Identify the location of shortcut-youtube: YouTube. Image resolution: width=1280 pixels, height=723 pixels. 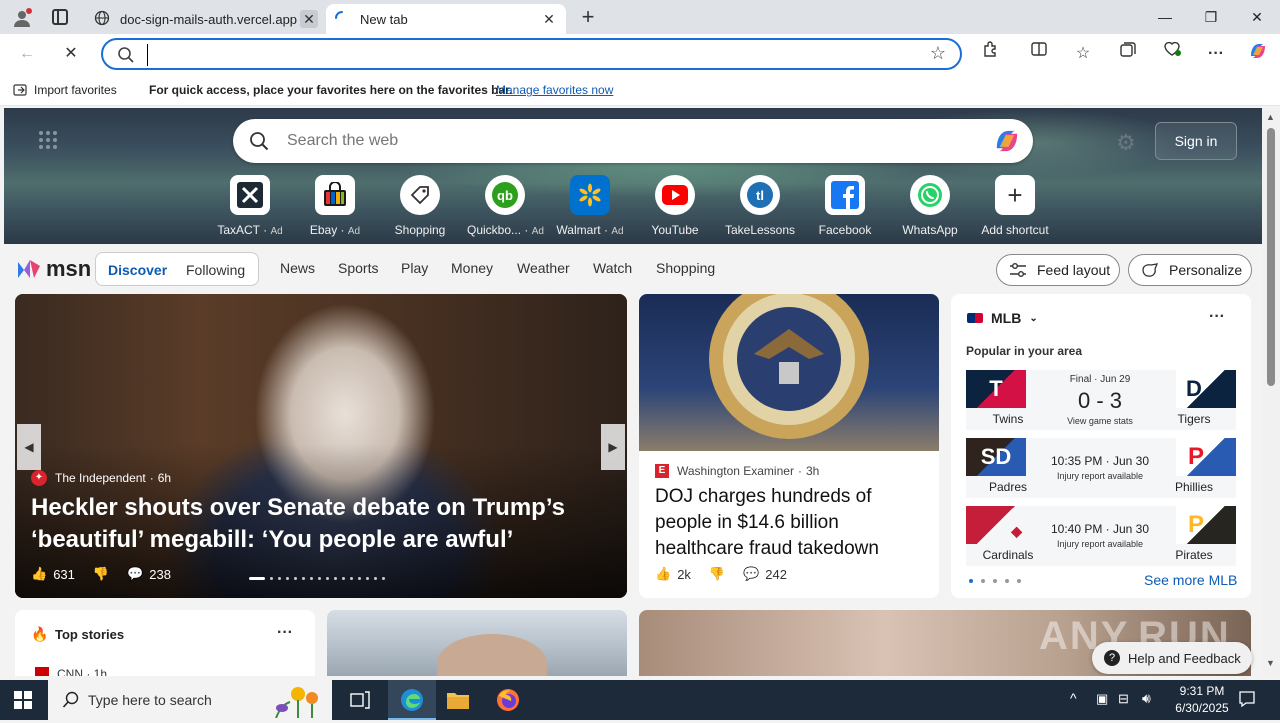
(675, 206).